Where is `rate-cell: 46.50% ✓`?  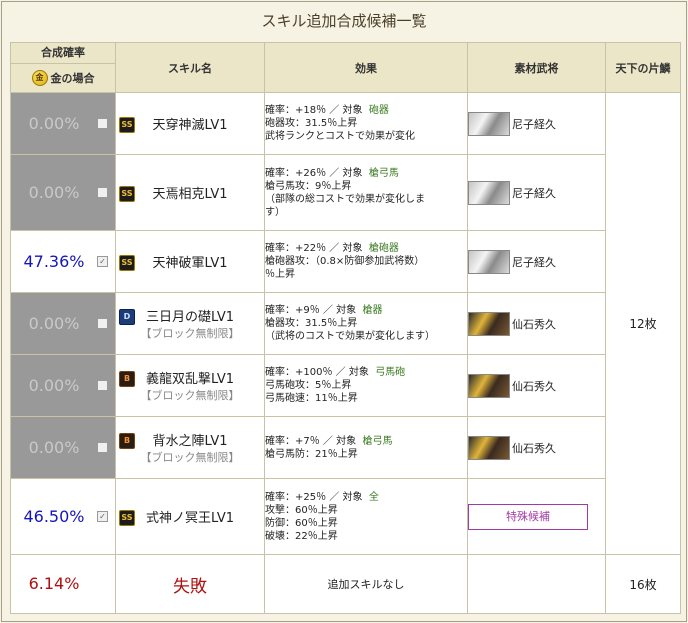 rate-cell: 46.50% ✓ is located at coordinates (63, 516).